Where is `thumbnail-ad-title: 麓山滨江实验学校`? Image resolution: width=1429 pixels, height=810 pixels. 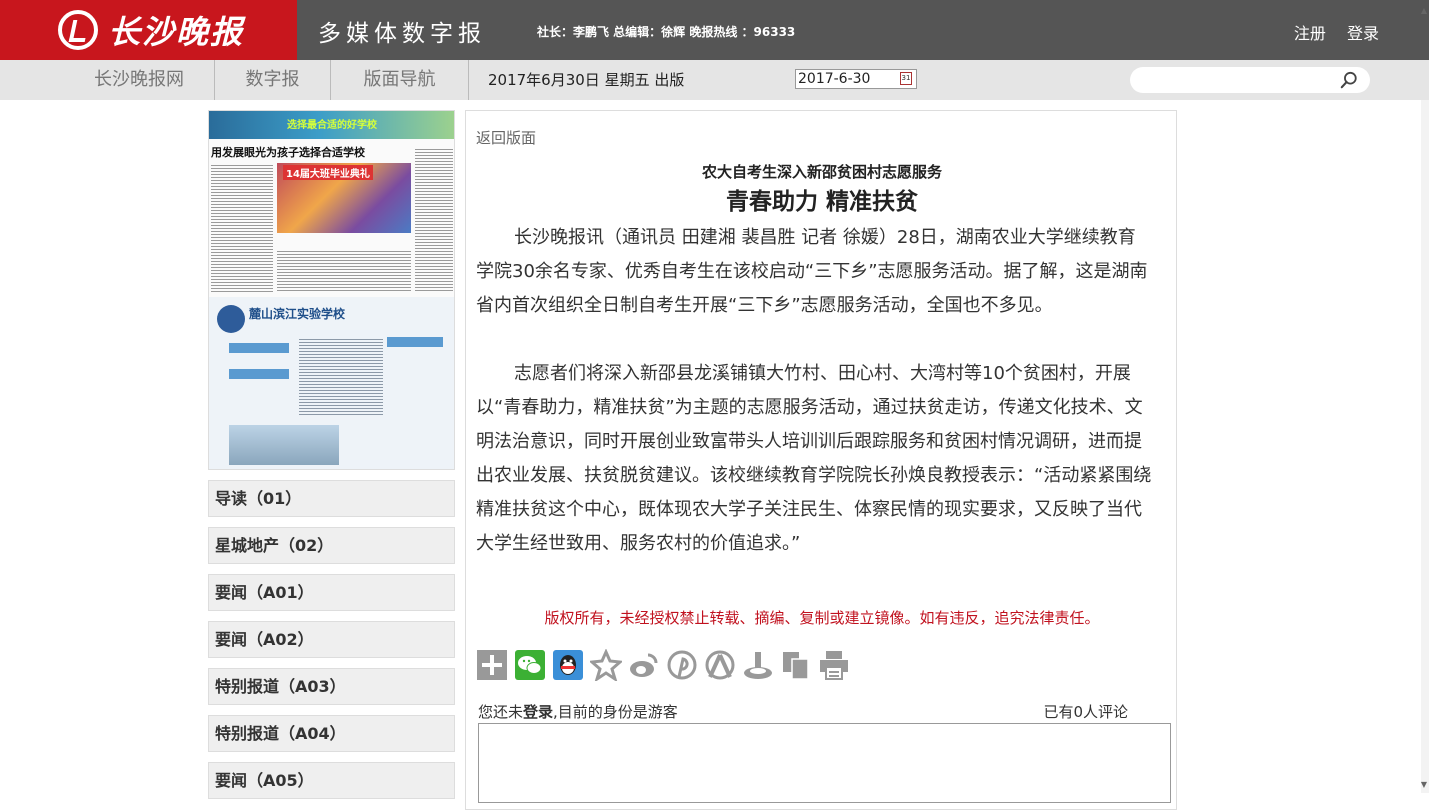
thumbnail-ad-title: 麓山滨江实验学校 is located at coordinates (297, 314).